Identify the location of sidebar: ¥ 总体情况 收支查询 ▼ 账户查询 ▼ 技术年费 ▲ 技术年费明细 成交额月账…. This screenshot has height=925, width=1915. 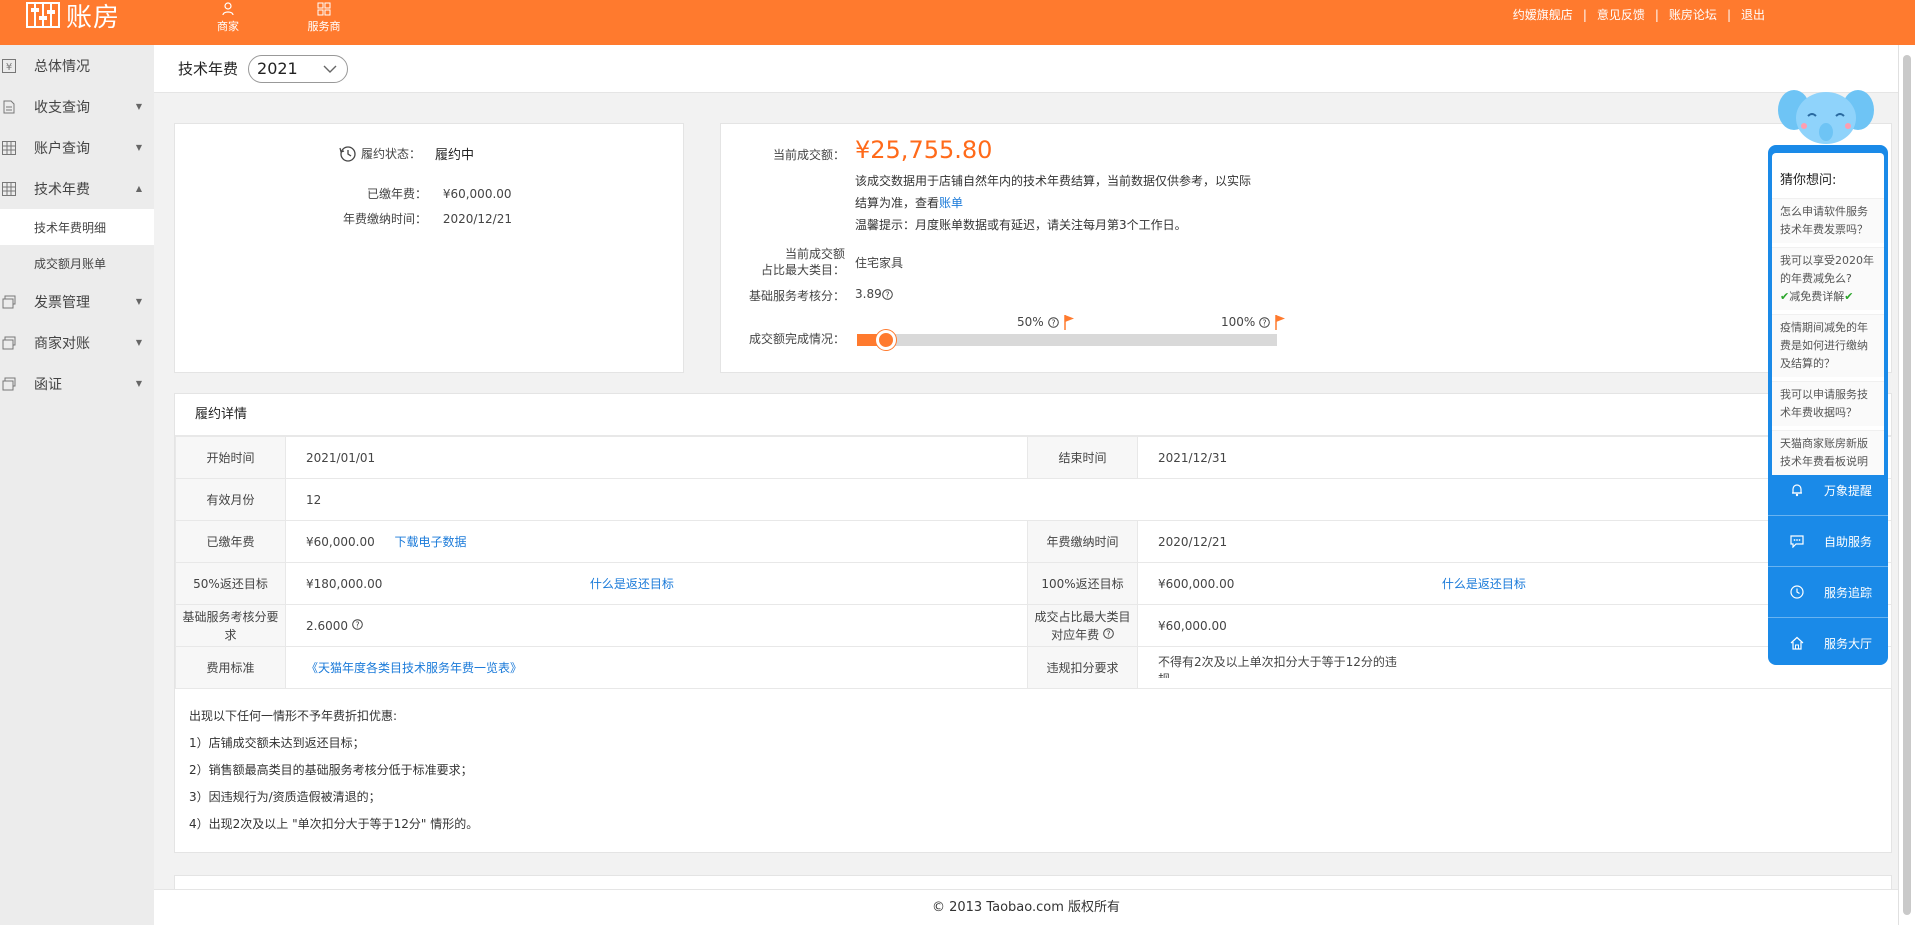
(77, 485).